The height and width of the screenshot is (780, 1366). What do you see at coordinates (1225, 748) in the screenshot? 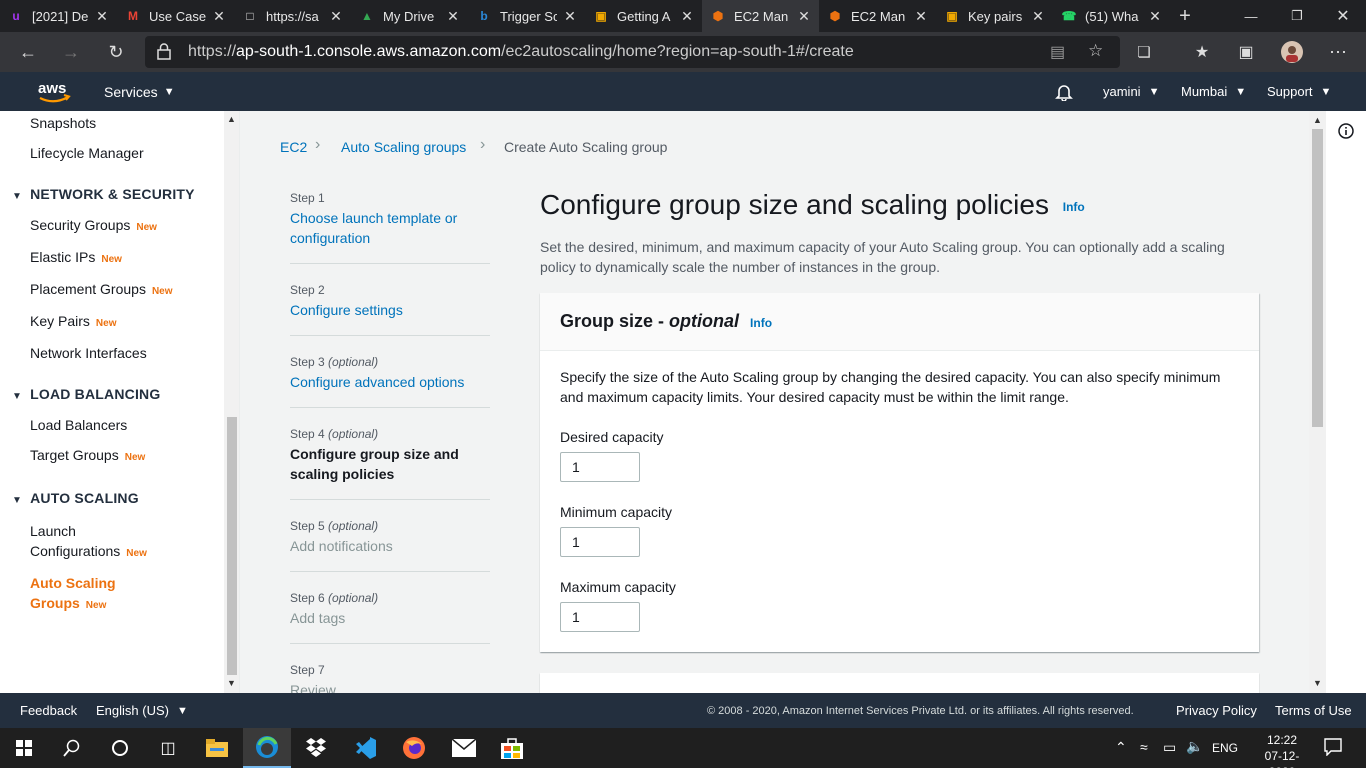
I see `input-language: ENG` at bounding box center [1225, 748].